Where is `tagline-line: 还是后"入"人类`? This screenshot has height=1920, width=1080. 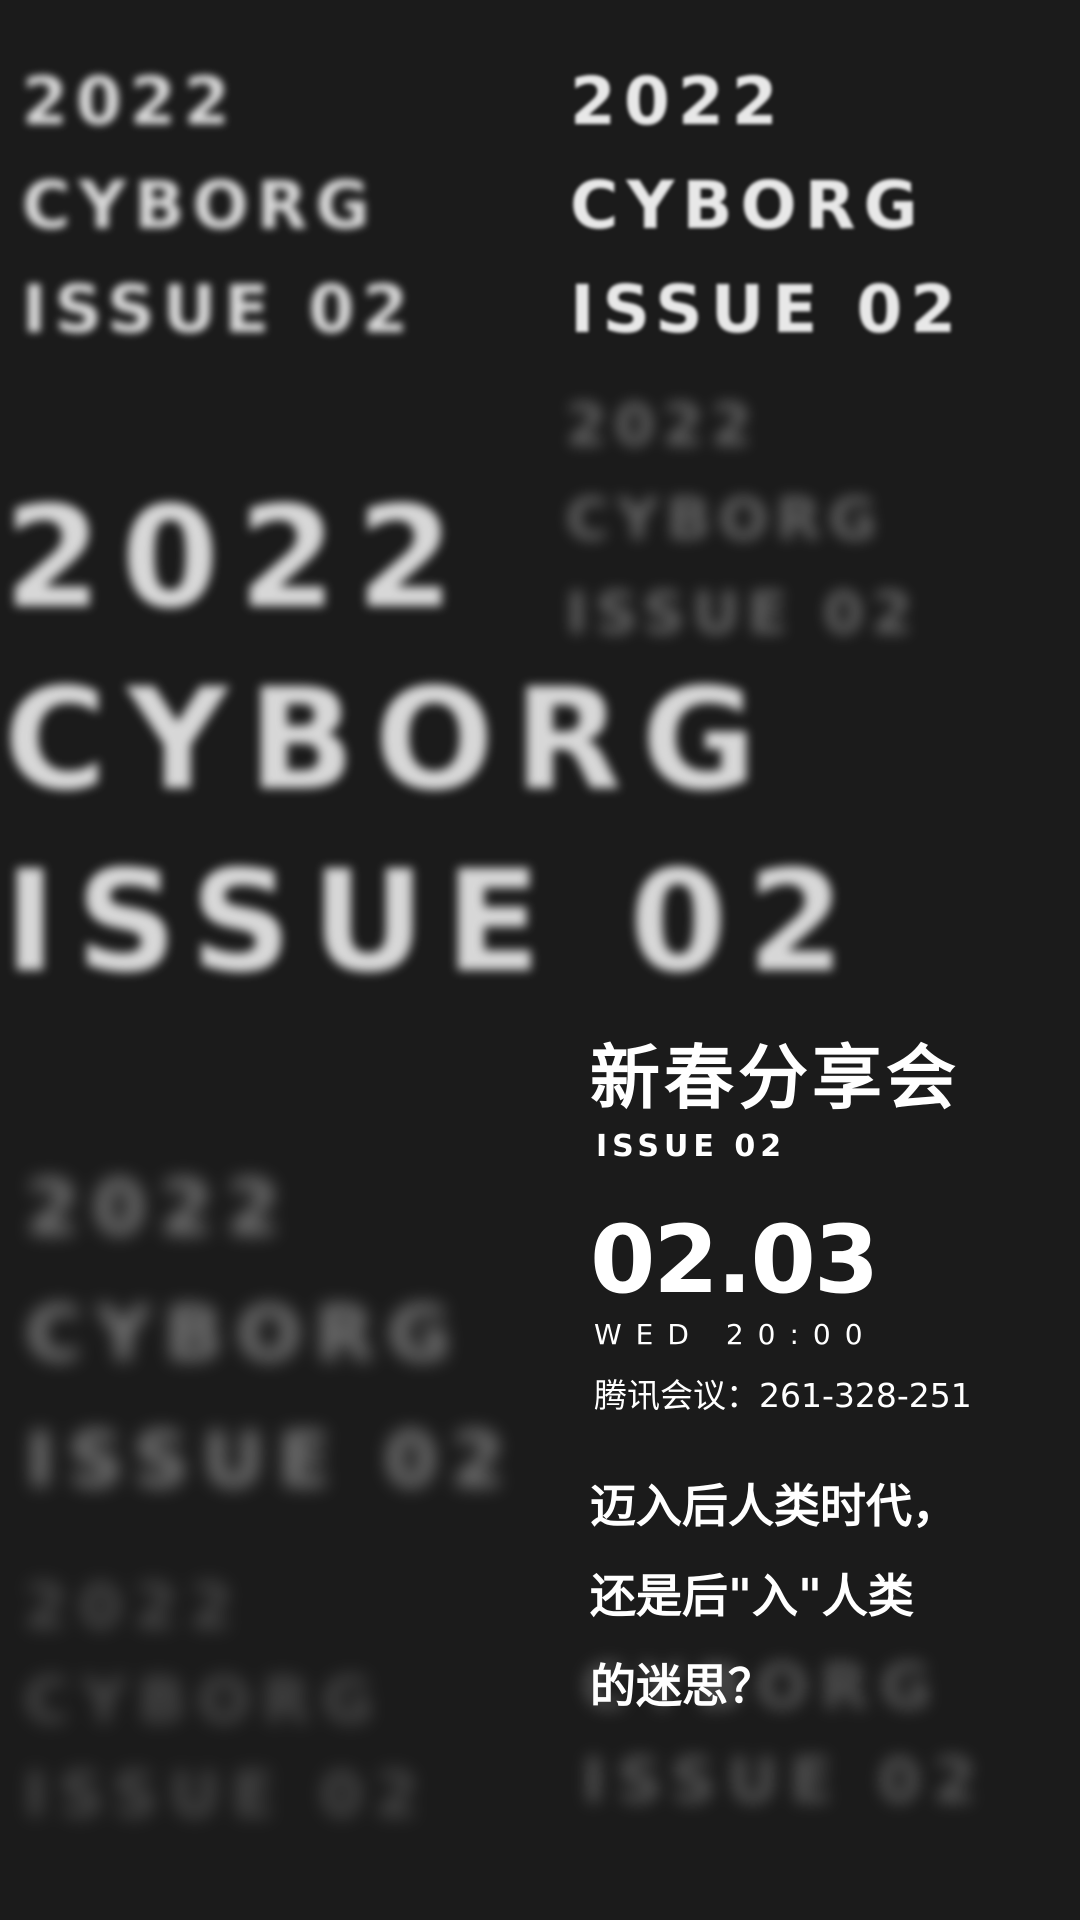 tagline-line: 还是后"入"人类 is located at coordinates (752, 1596).